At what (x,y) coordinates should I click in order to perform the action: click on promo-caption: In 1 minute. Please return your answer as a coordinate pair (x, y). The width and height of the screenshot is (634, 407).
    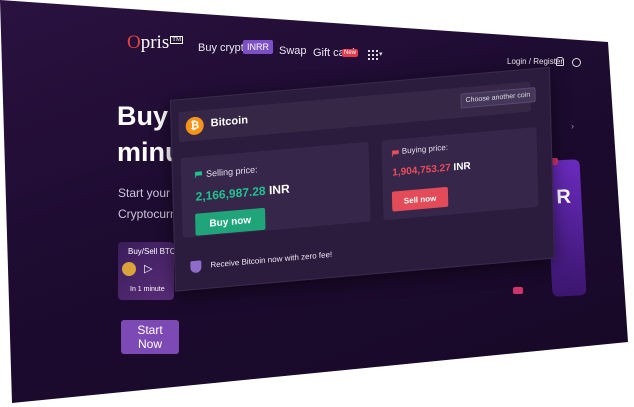
    Looking at the image, I should click on (147, 289).